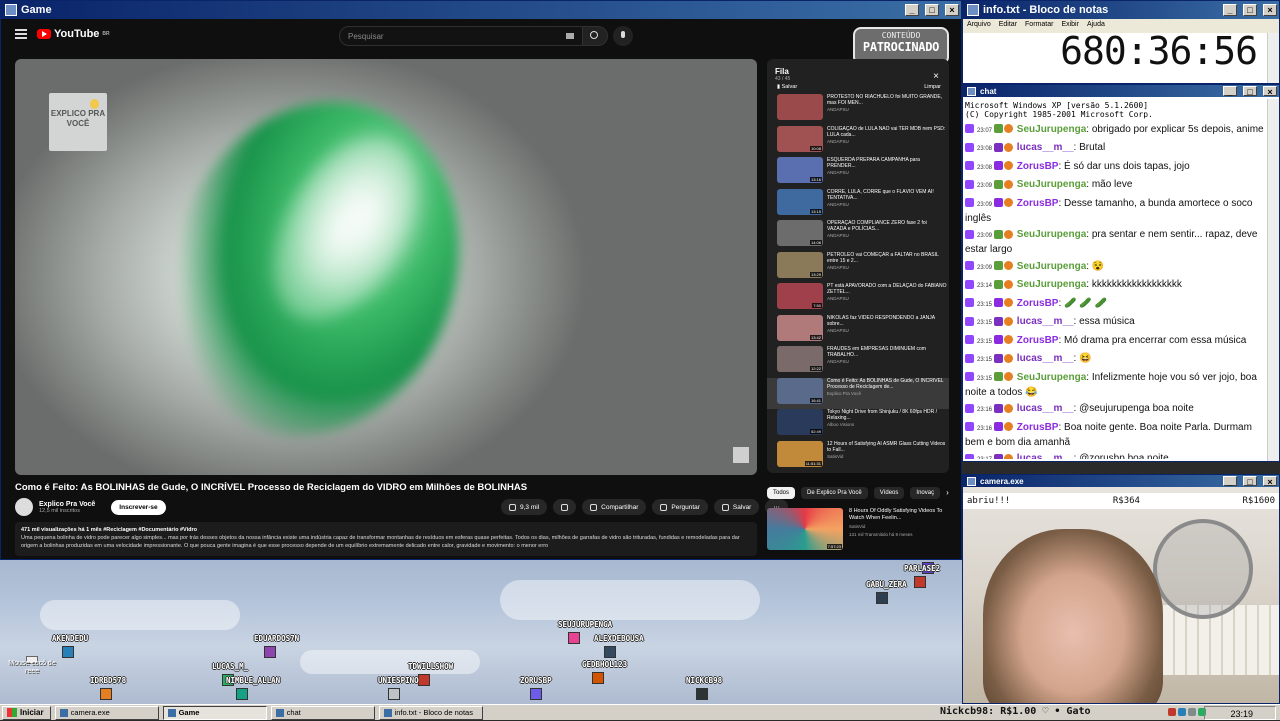 This screenshot has width=1280, height=721. I want to click on queue-thumbnail, so click(800, 107).